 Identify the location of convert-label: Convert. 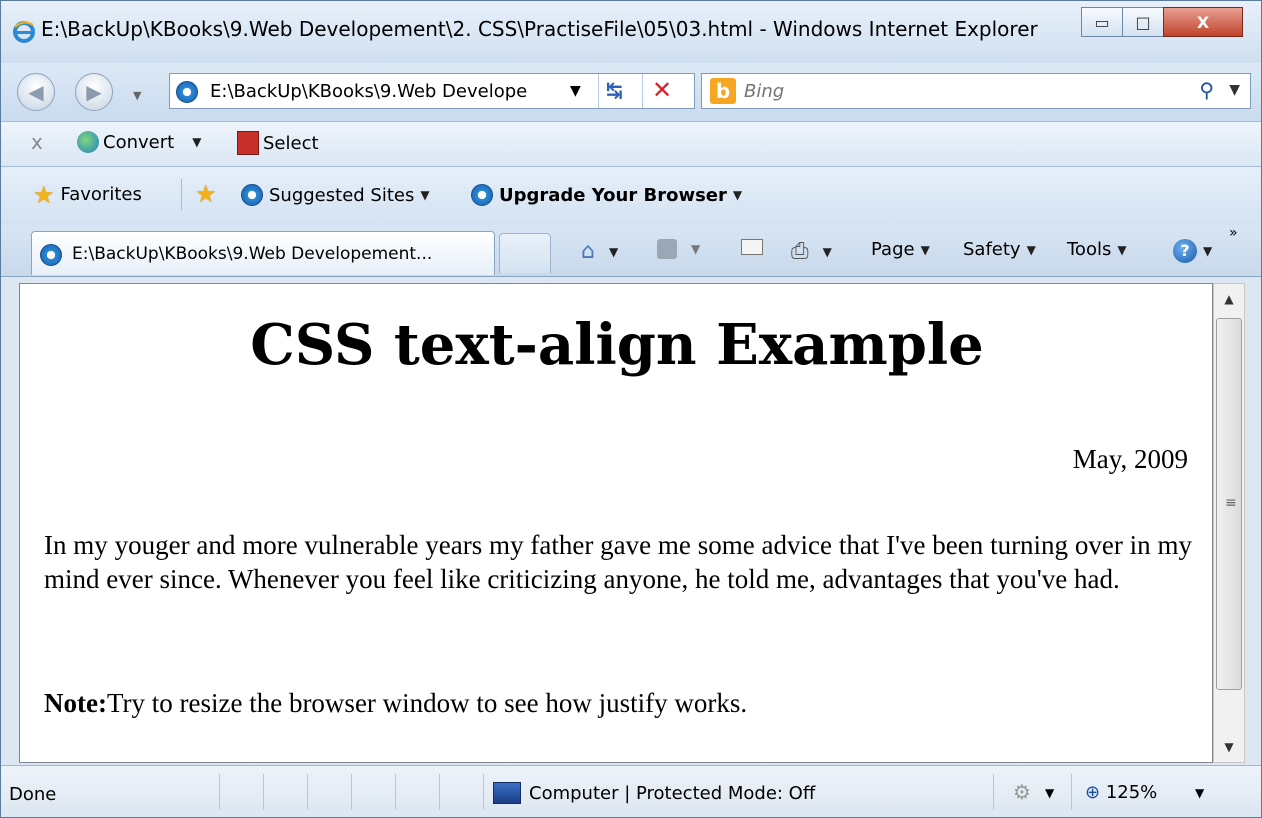
(139, 142).